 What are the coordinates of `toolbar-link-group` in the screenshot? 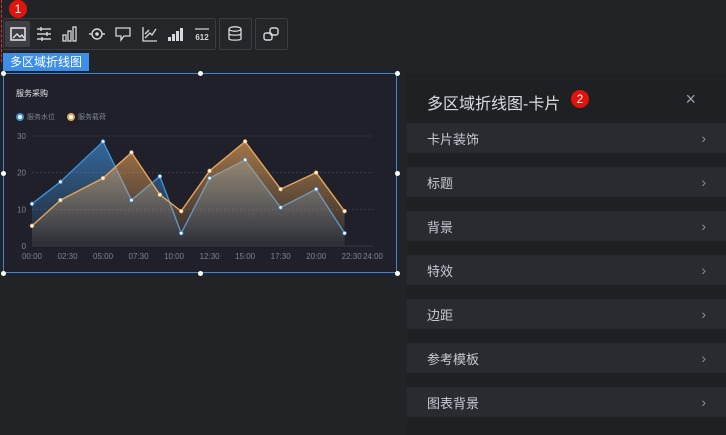 It's located at (271, 34).